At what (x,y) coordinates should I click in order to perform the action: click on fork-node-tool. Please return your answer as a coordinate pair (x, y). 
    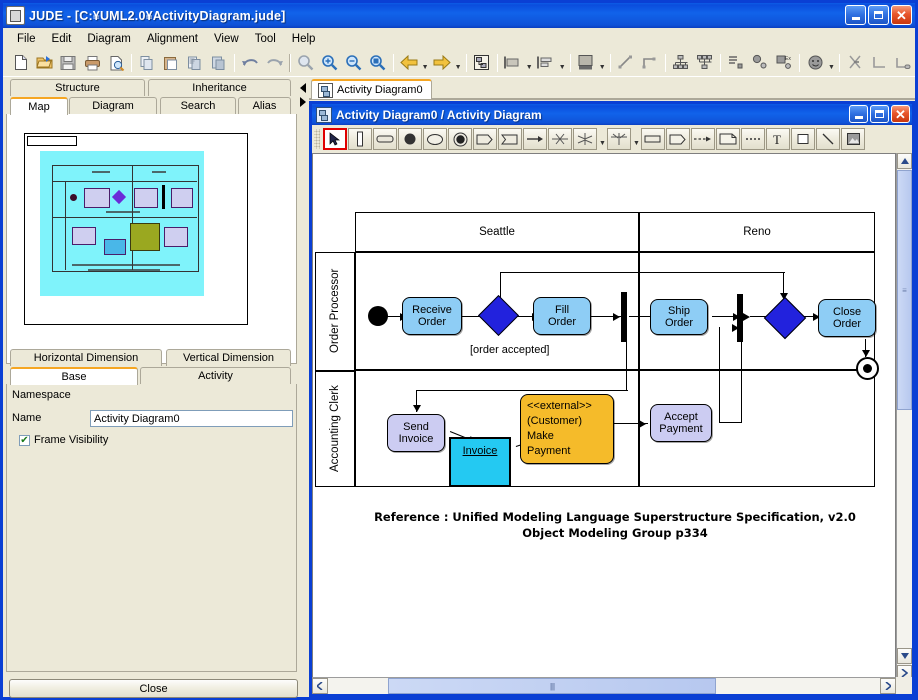
    Looking at the image, I should click on (560, 139).